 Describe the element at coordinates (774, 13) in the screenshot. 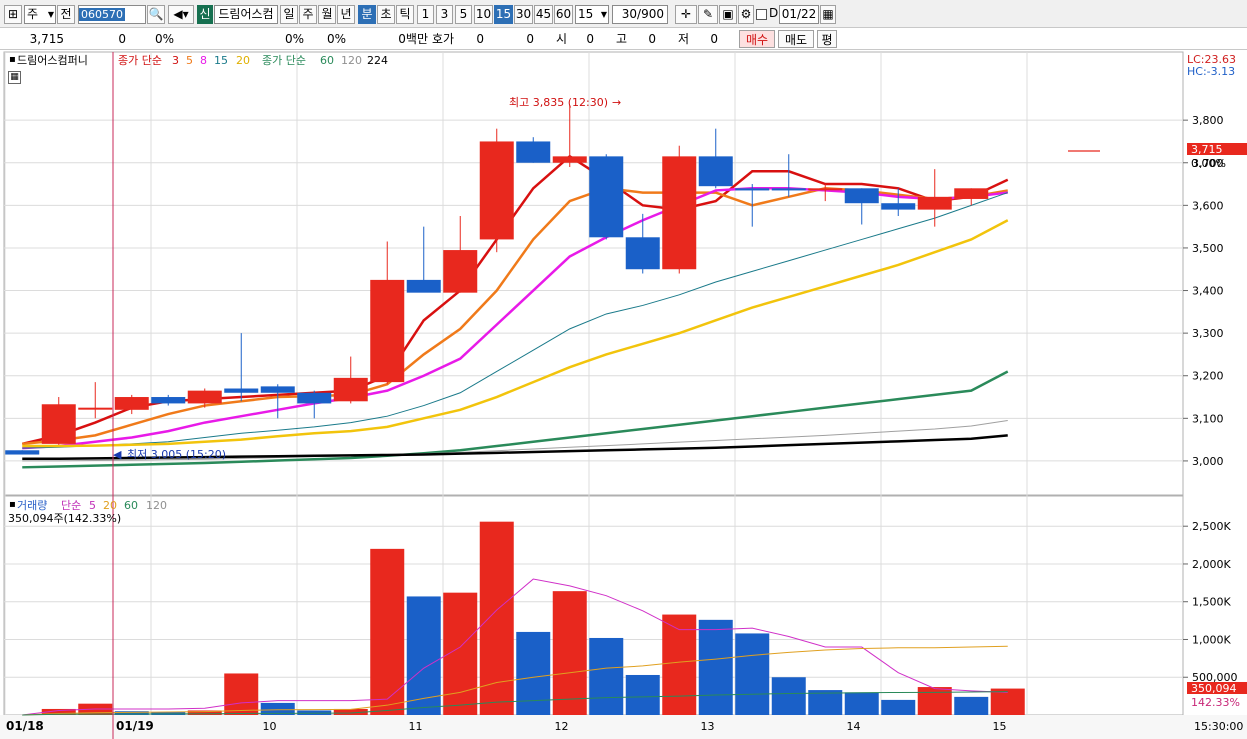

I see `d-checkbox-label: D` at that location.